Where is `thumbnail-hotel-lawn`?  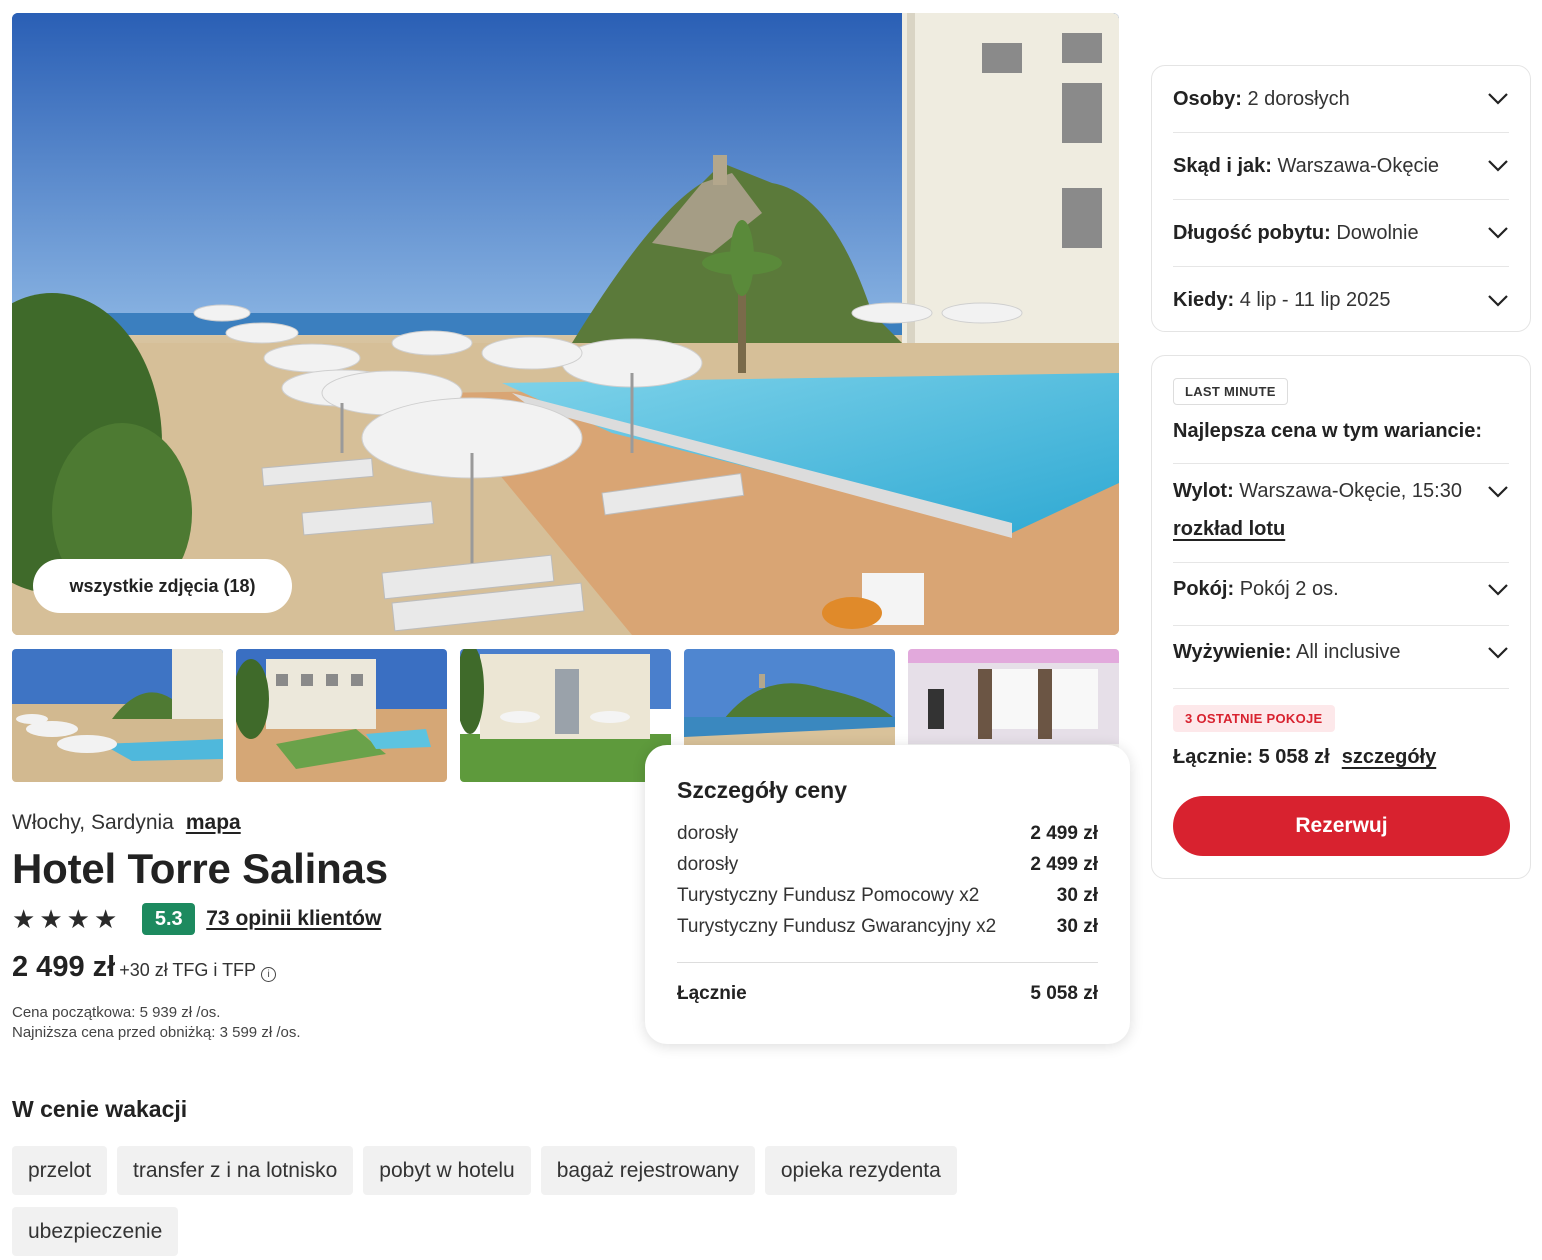
thumbnail-hotel-lawn is located at coordinates (565, 715).